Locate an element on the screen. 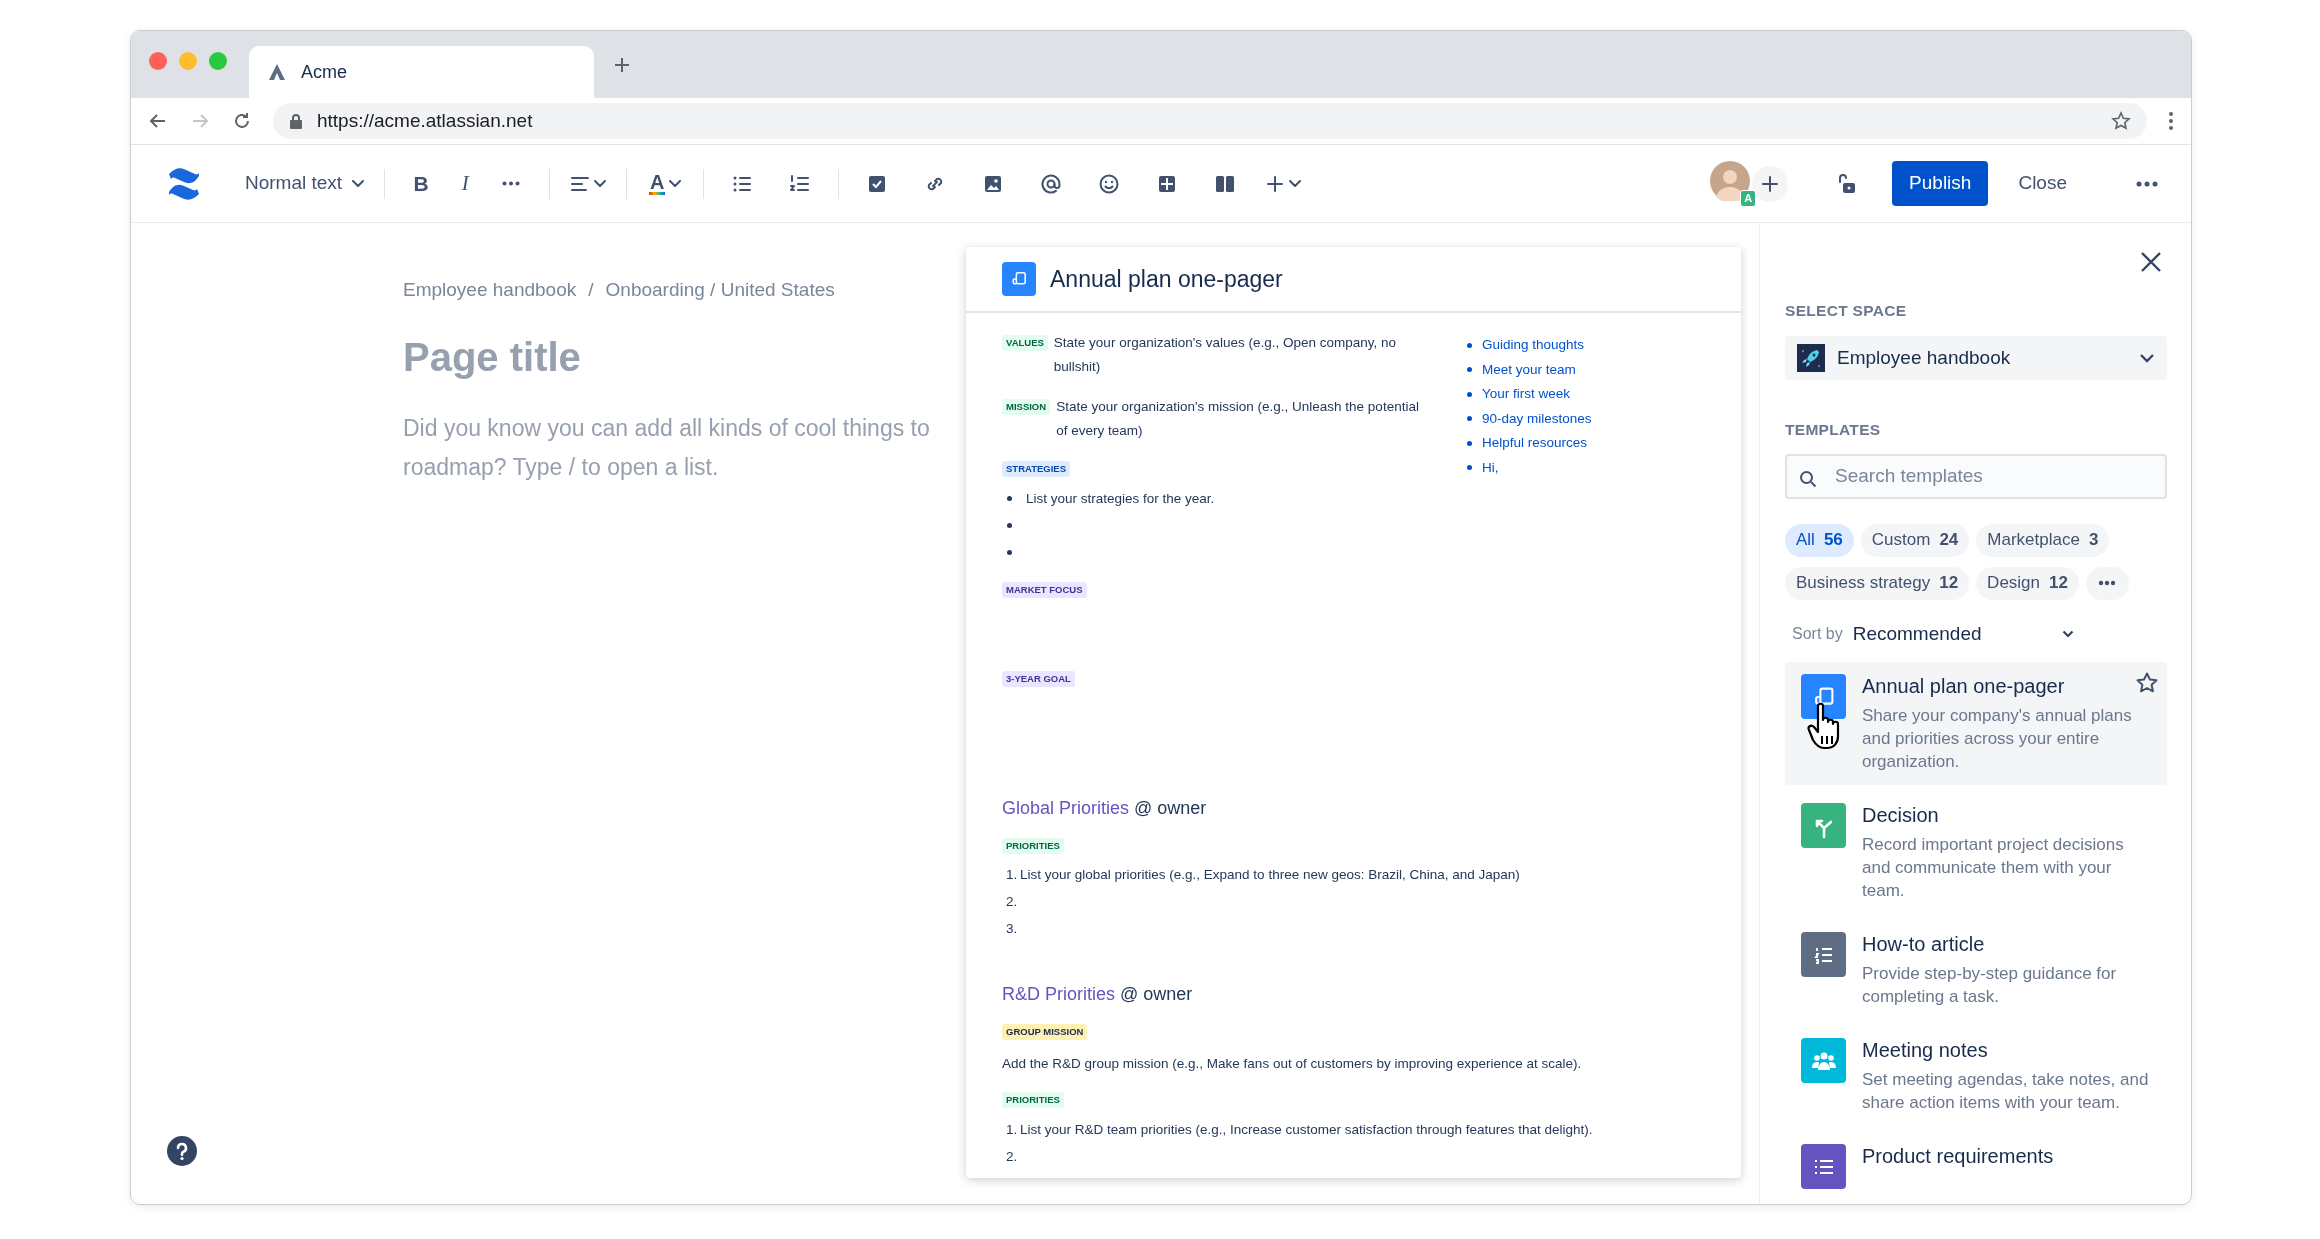 This screenshot has width=2320, height=1239. template-item: Annual plan one-pager Share your company's annual plans and priorities across your entire organization. is located at coordinates (1976, 723).